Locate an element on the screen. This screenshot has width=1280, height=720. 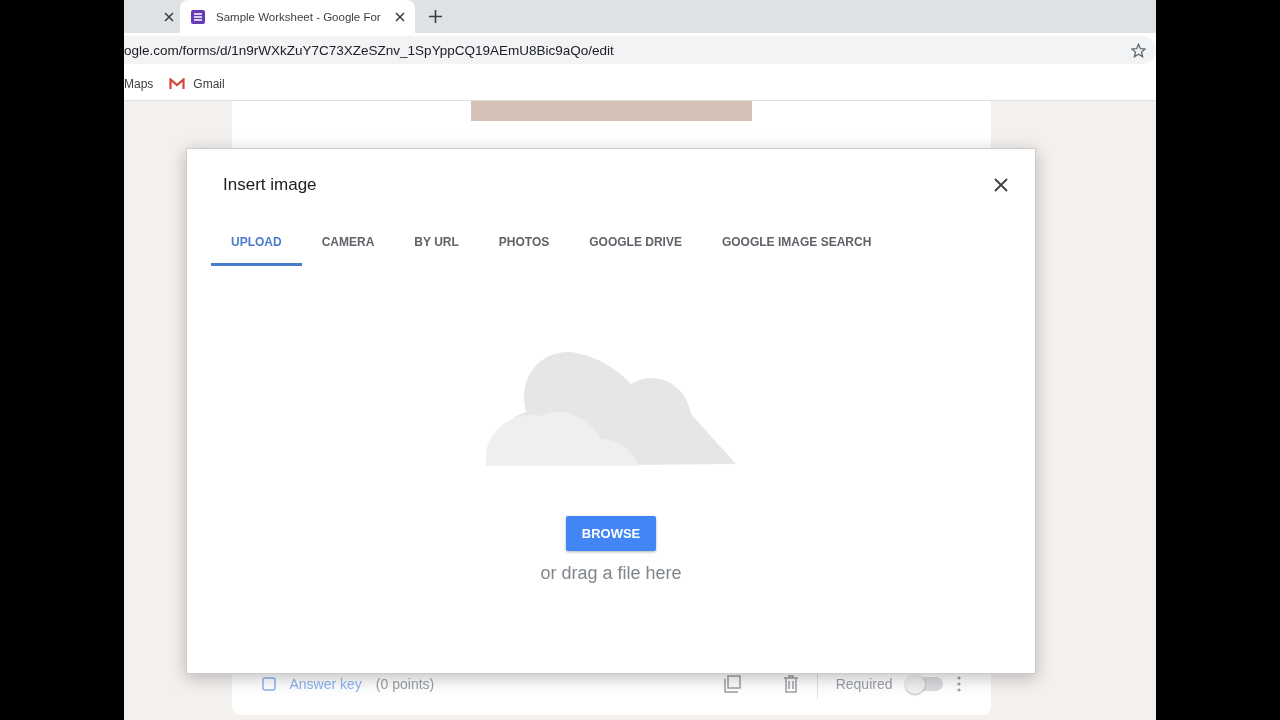
dialog-tab: UPLOAD is located at coordinates (256, 246).